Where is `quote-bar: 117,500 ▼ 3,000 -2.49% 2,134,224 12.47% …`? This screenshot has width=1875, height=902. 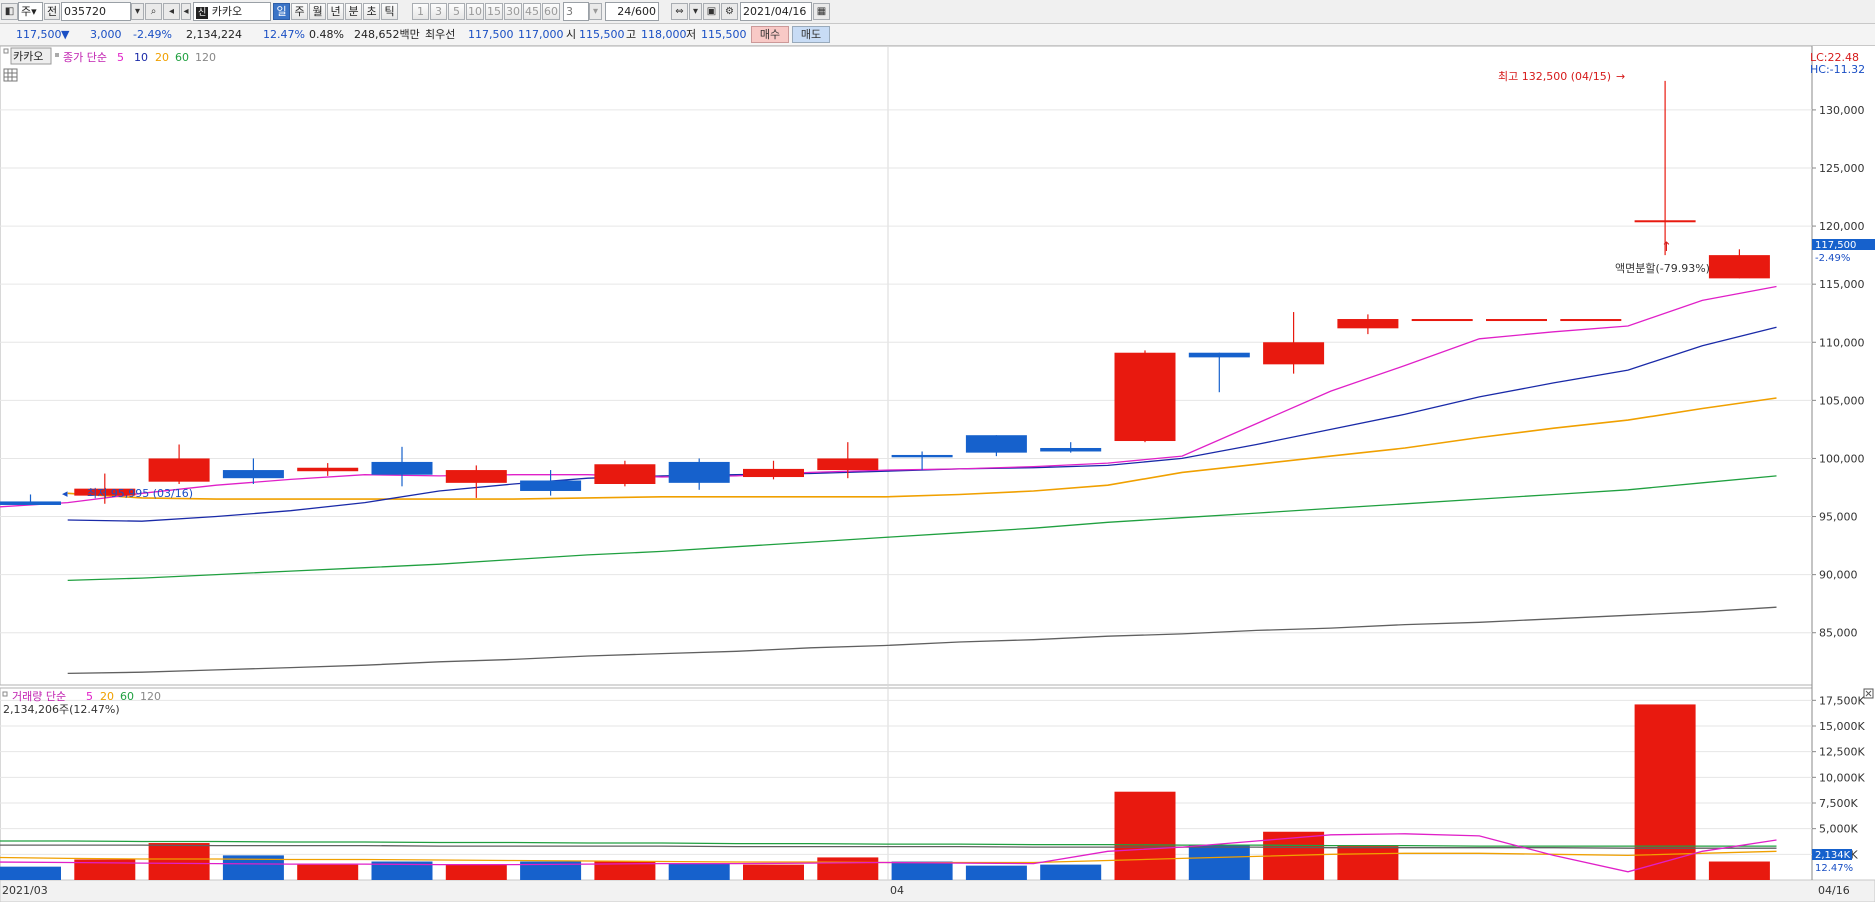 quote-bar: 117,500 ▼ 3,000 -2.49% 2,134,224 12.47% … is located at coordinates (937, 35).